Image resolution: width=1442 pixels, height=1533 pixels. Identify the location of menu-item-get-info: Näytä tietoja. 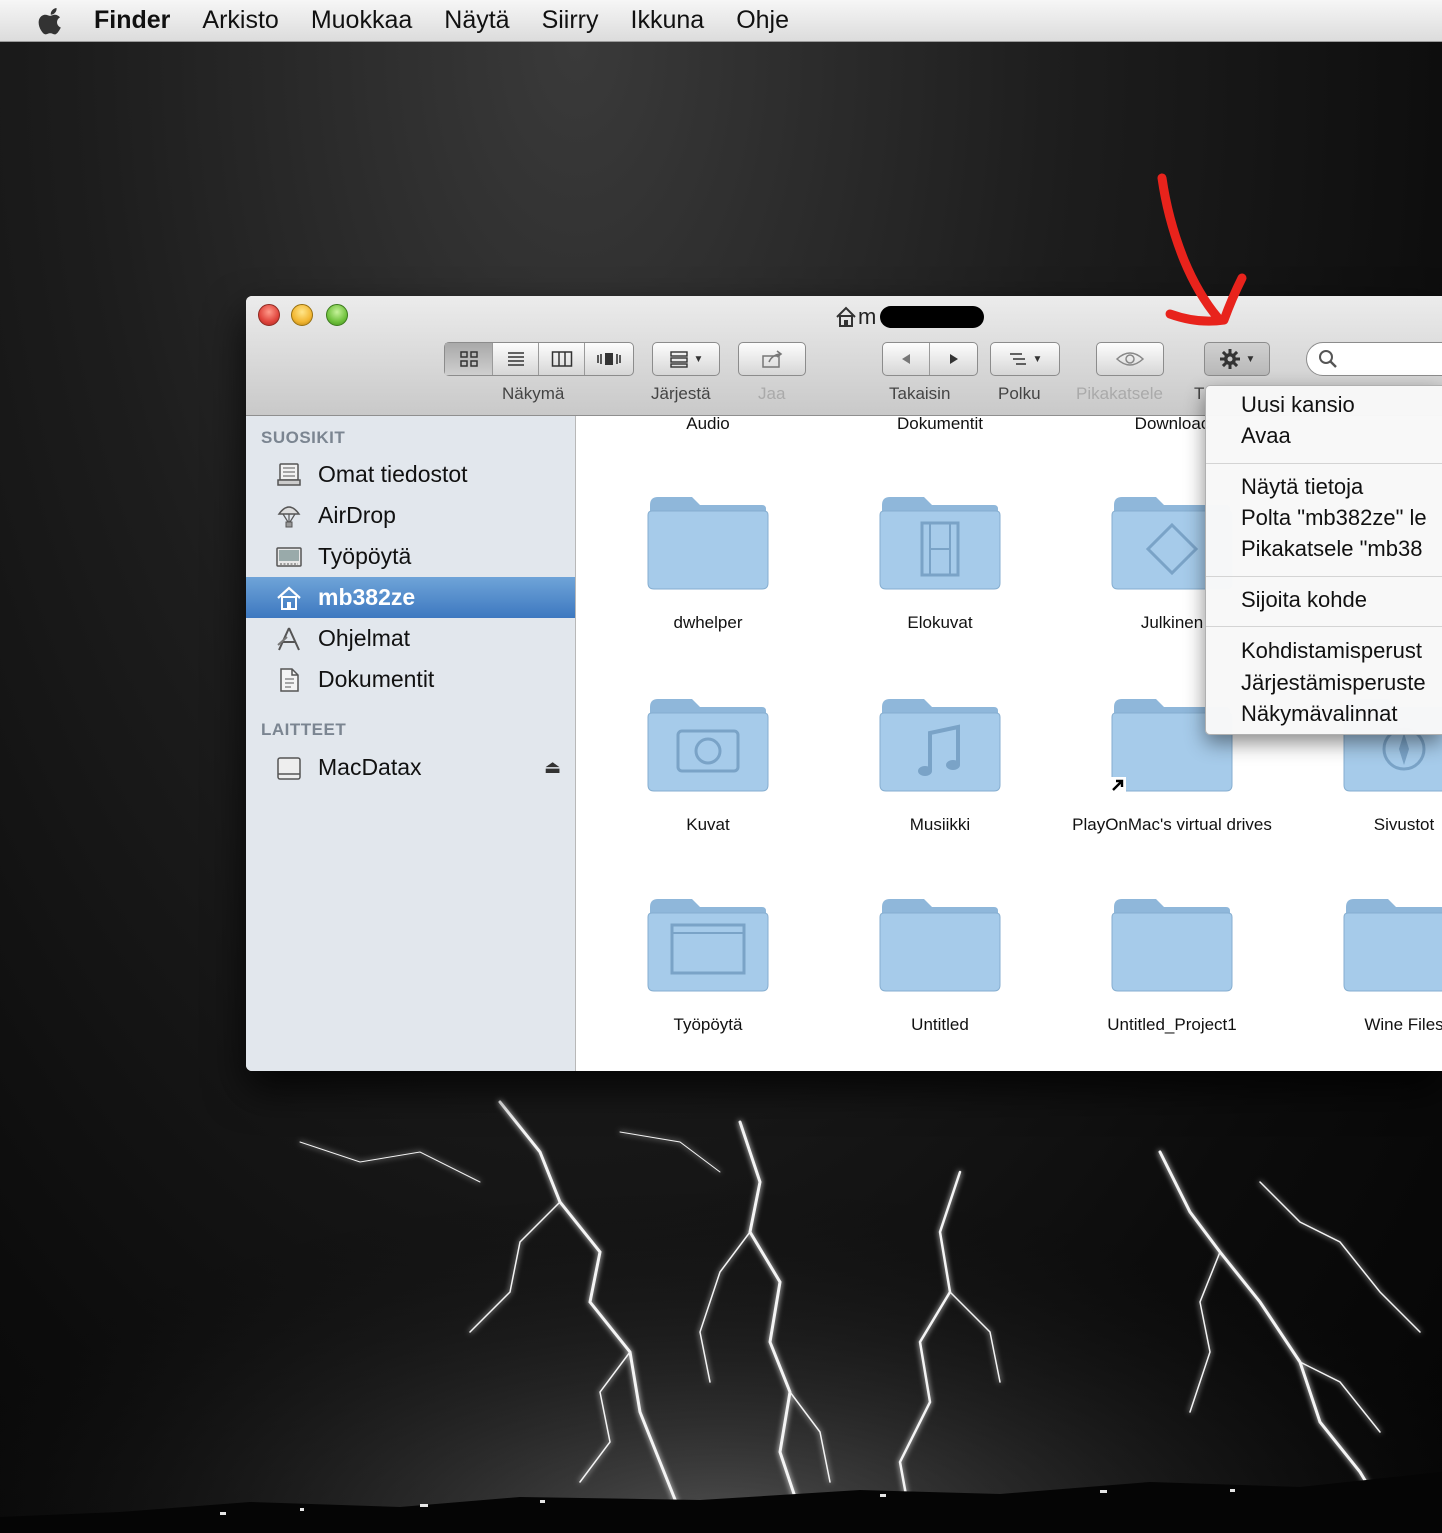
(1302, 487).